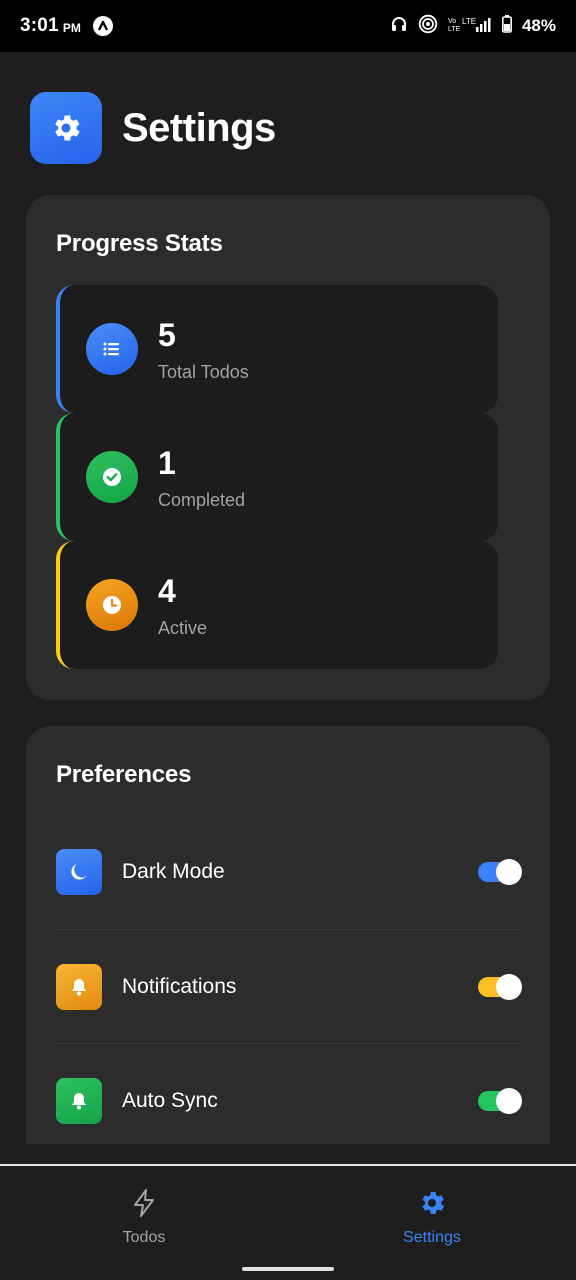 The height and width of the screenshot is (1280, 576). Describe the element at coordinates (289, 872) in the screenshot. I see `pref-dark-mode: Dark Mode` at that location.